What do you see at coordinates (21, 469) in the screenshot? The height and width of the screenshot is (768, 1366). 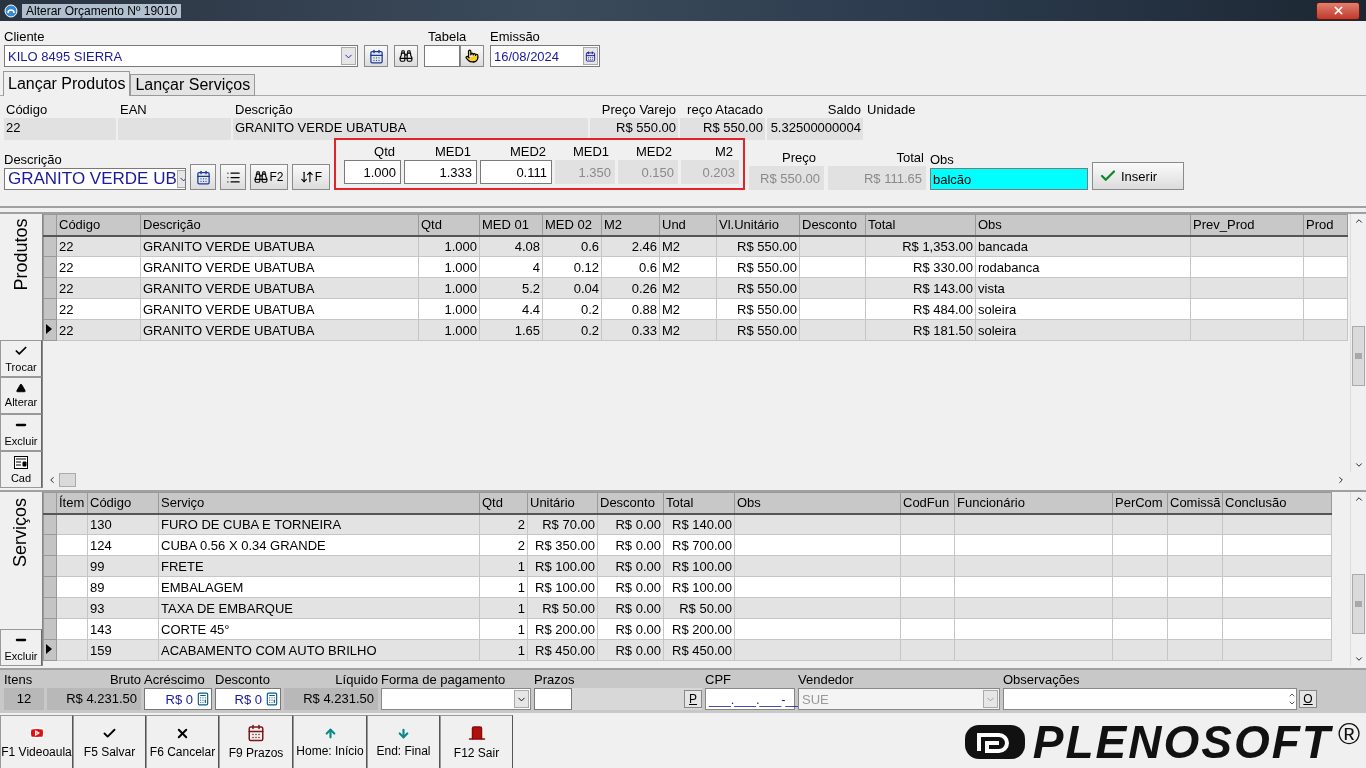 I see `side-button: Cad` at bounding box center [21, 469].